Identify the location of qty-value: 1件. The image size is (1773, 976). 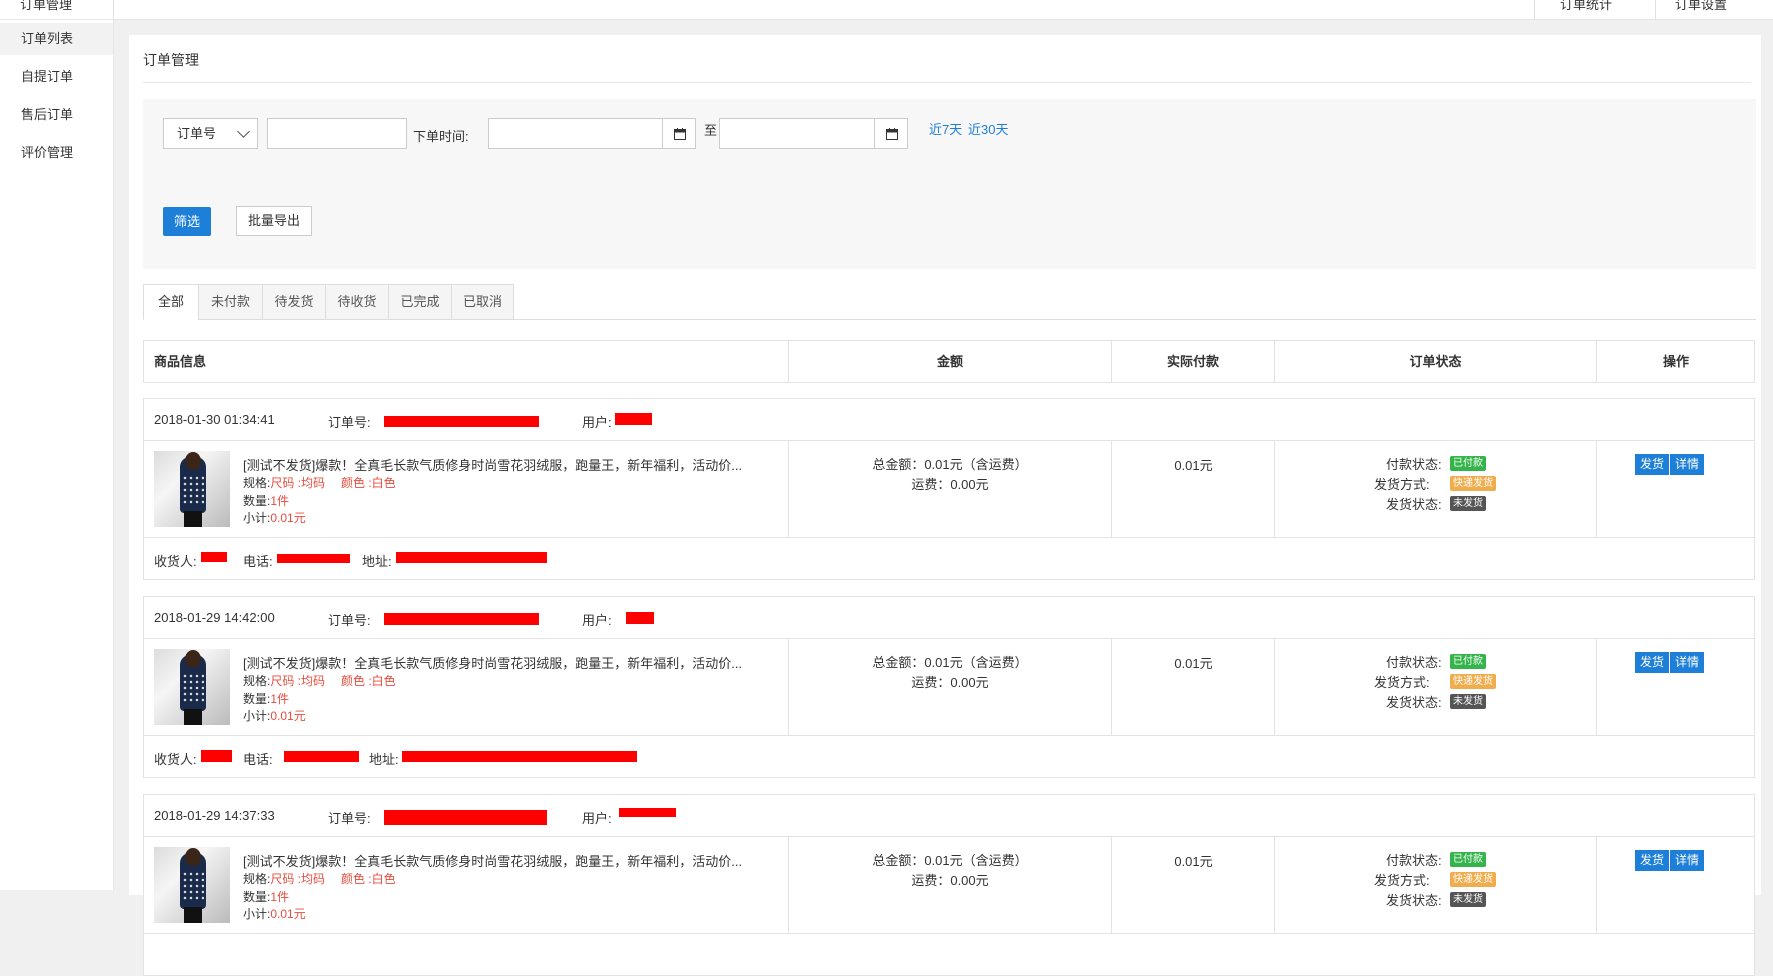
(280, 897).